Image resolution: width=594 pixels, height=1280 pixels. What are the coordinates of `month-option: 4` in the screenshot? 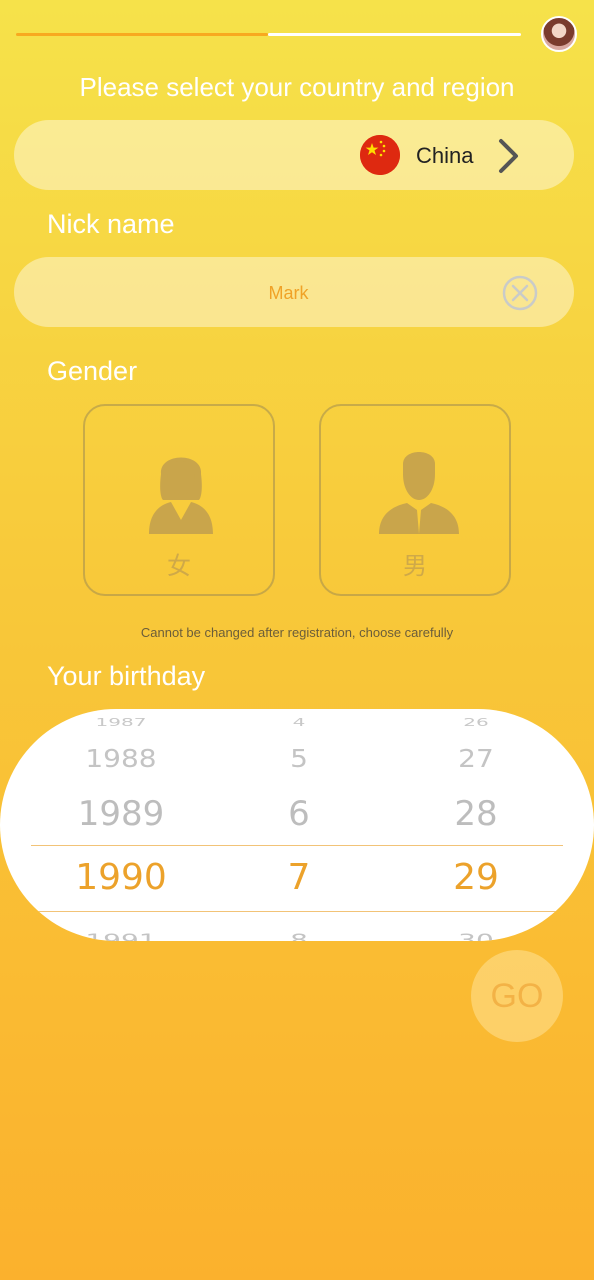 It's located at (299, 721).